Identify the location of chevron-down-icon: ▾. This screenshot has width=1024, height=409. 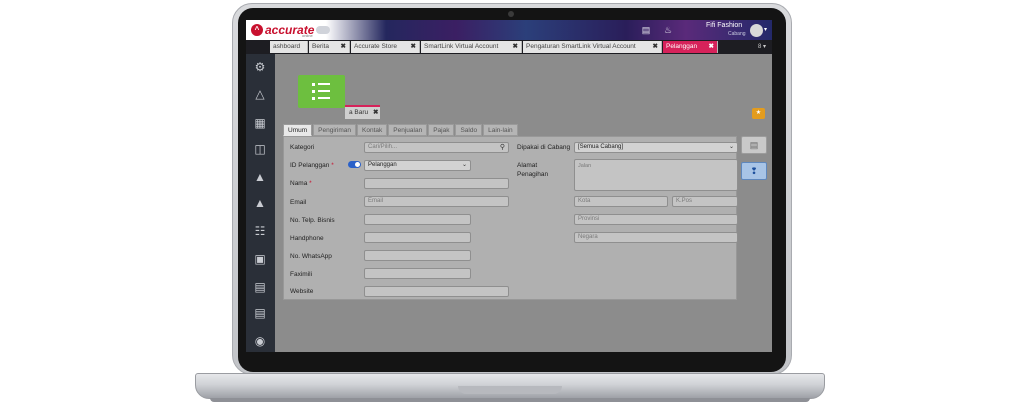
(765, 29).